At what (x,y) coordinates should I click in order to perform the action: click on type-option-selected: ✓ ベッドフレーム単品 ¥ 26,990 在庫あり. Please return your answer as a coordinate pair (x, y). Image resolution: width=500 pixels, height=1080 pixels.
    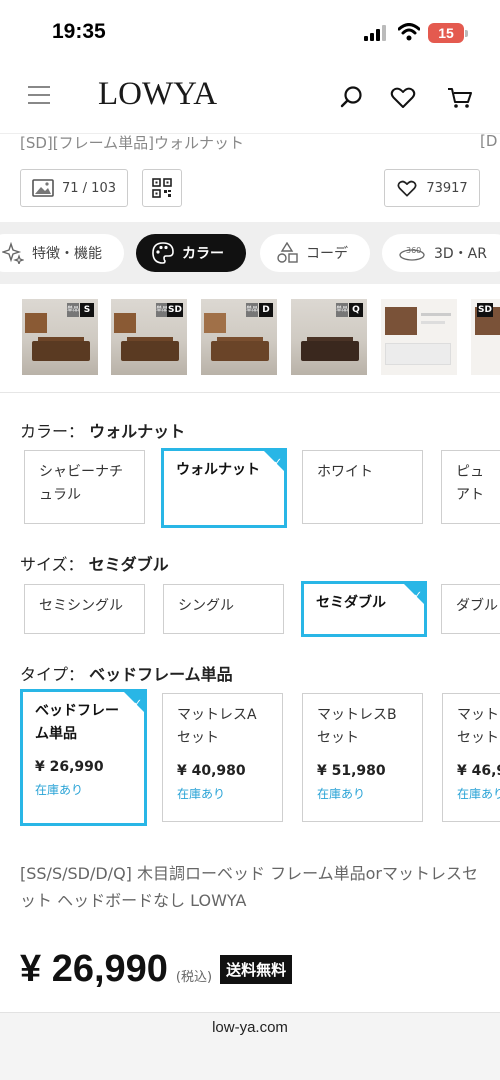
    Looking at the image, I should click on (83, 757).